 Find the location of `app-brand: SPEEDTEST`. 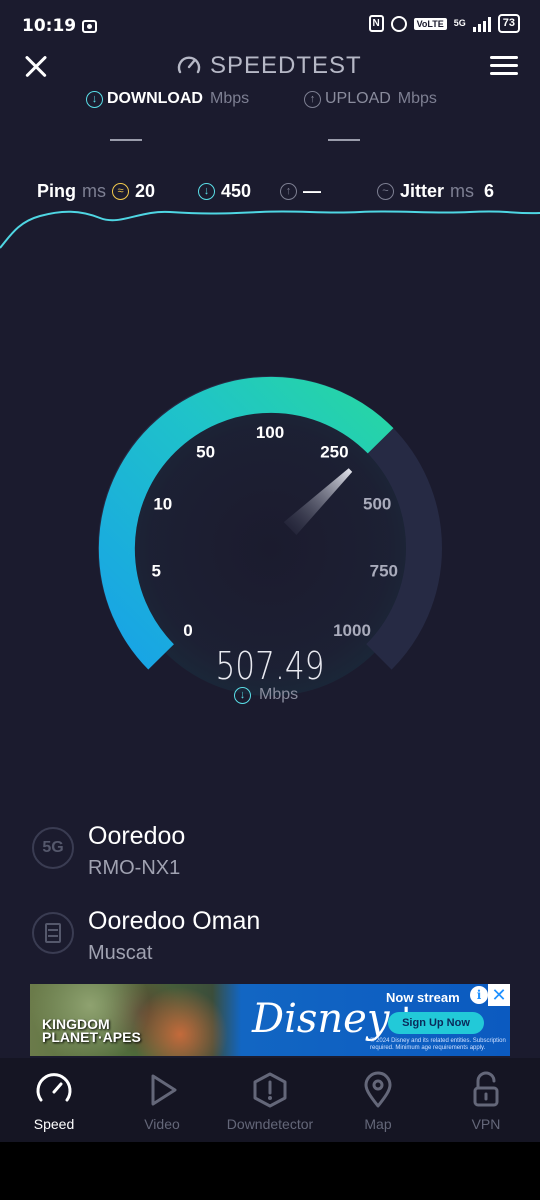

app-brand: SPEEDTEST is located at coordinates (269, 66).